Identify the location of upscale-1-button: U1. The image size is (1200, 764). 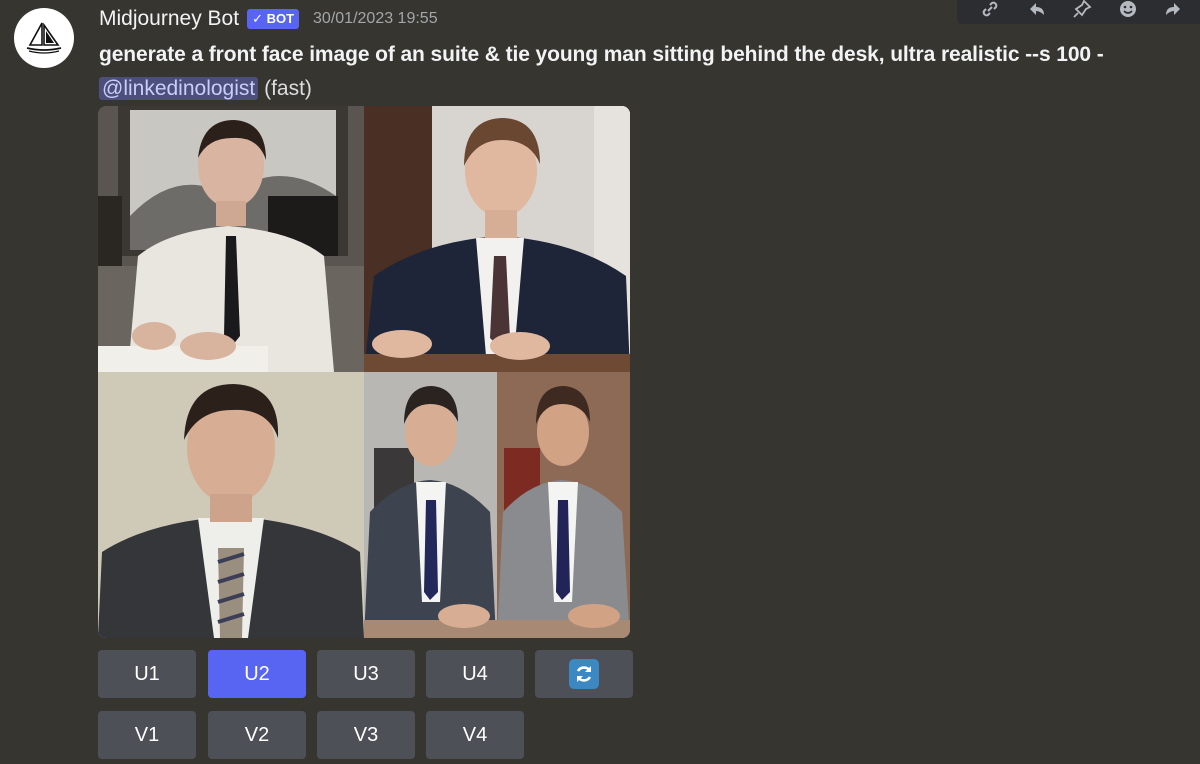
(147, 674).